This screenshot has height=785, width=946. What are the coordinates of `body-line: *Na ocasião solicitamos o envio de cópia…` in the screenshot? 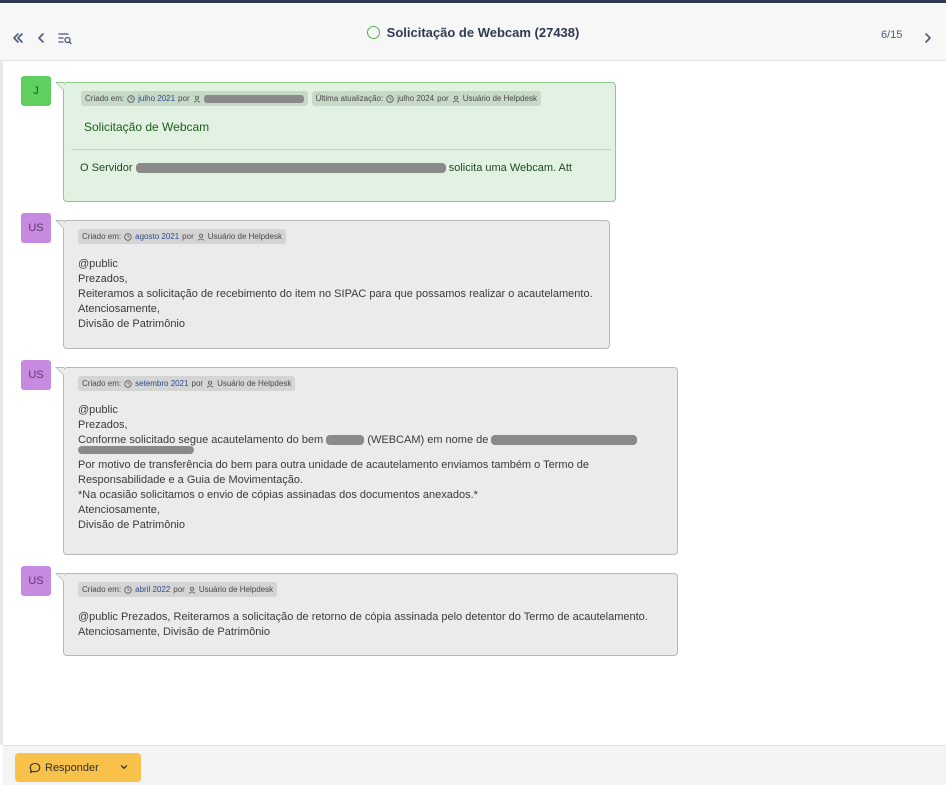 It's located at (278, 495).